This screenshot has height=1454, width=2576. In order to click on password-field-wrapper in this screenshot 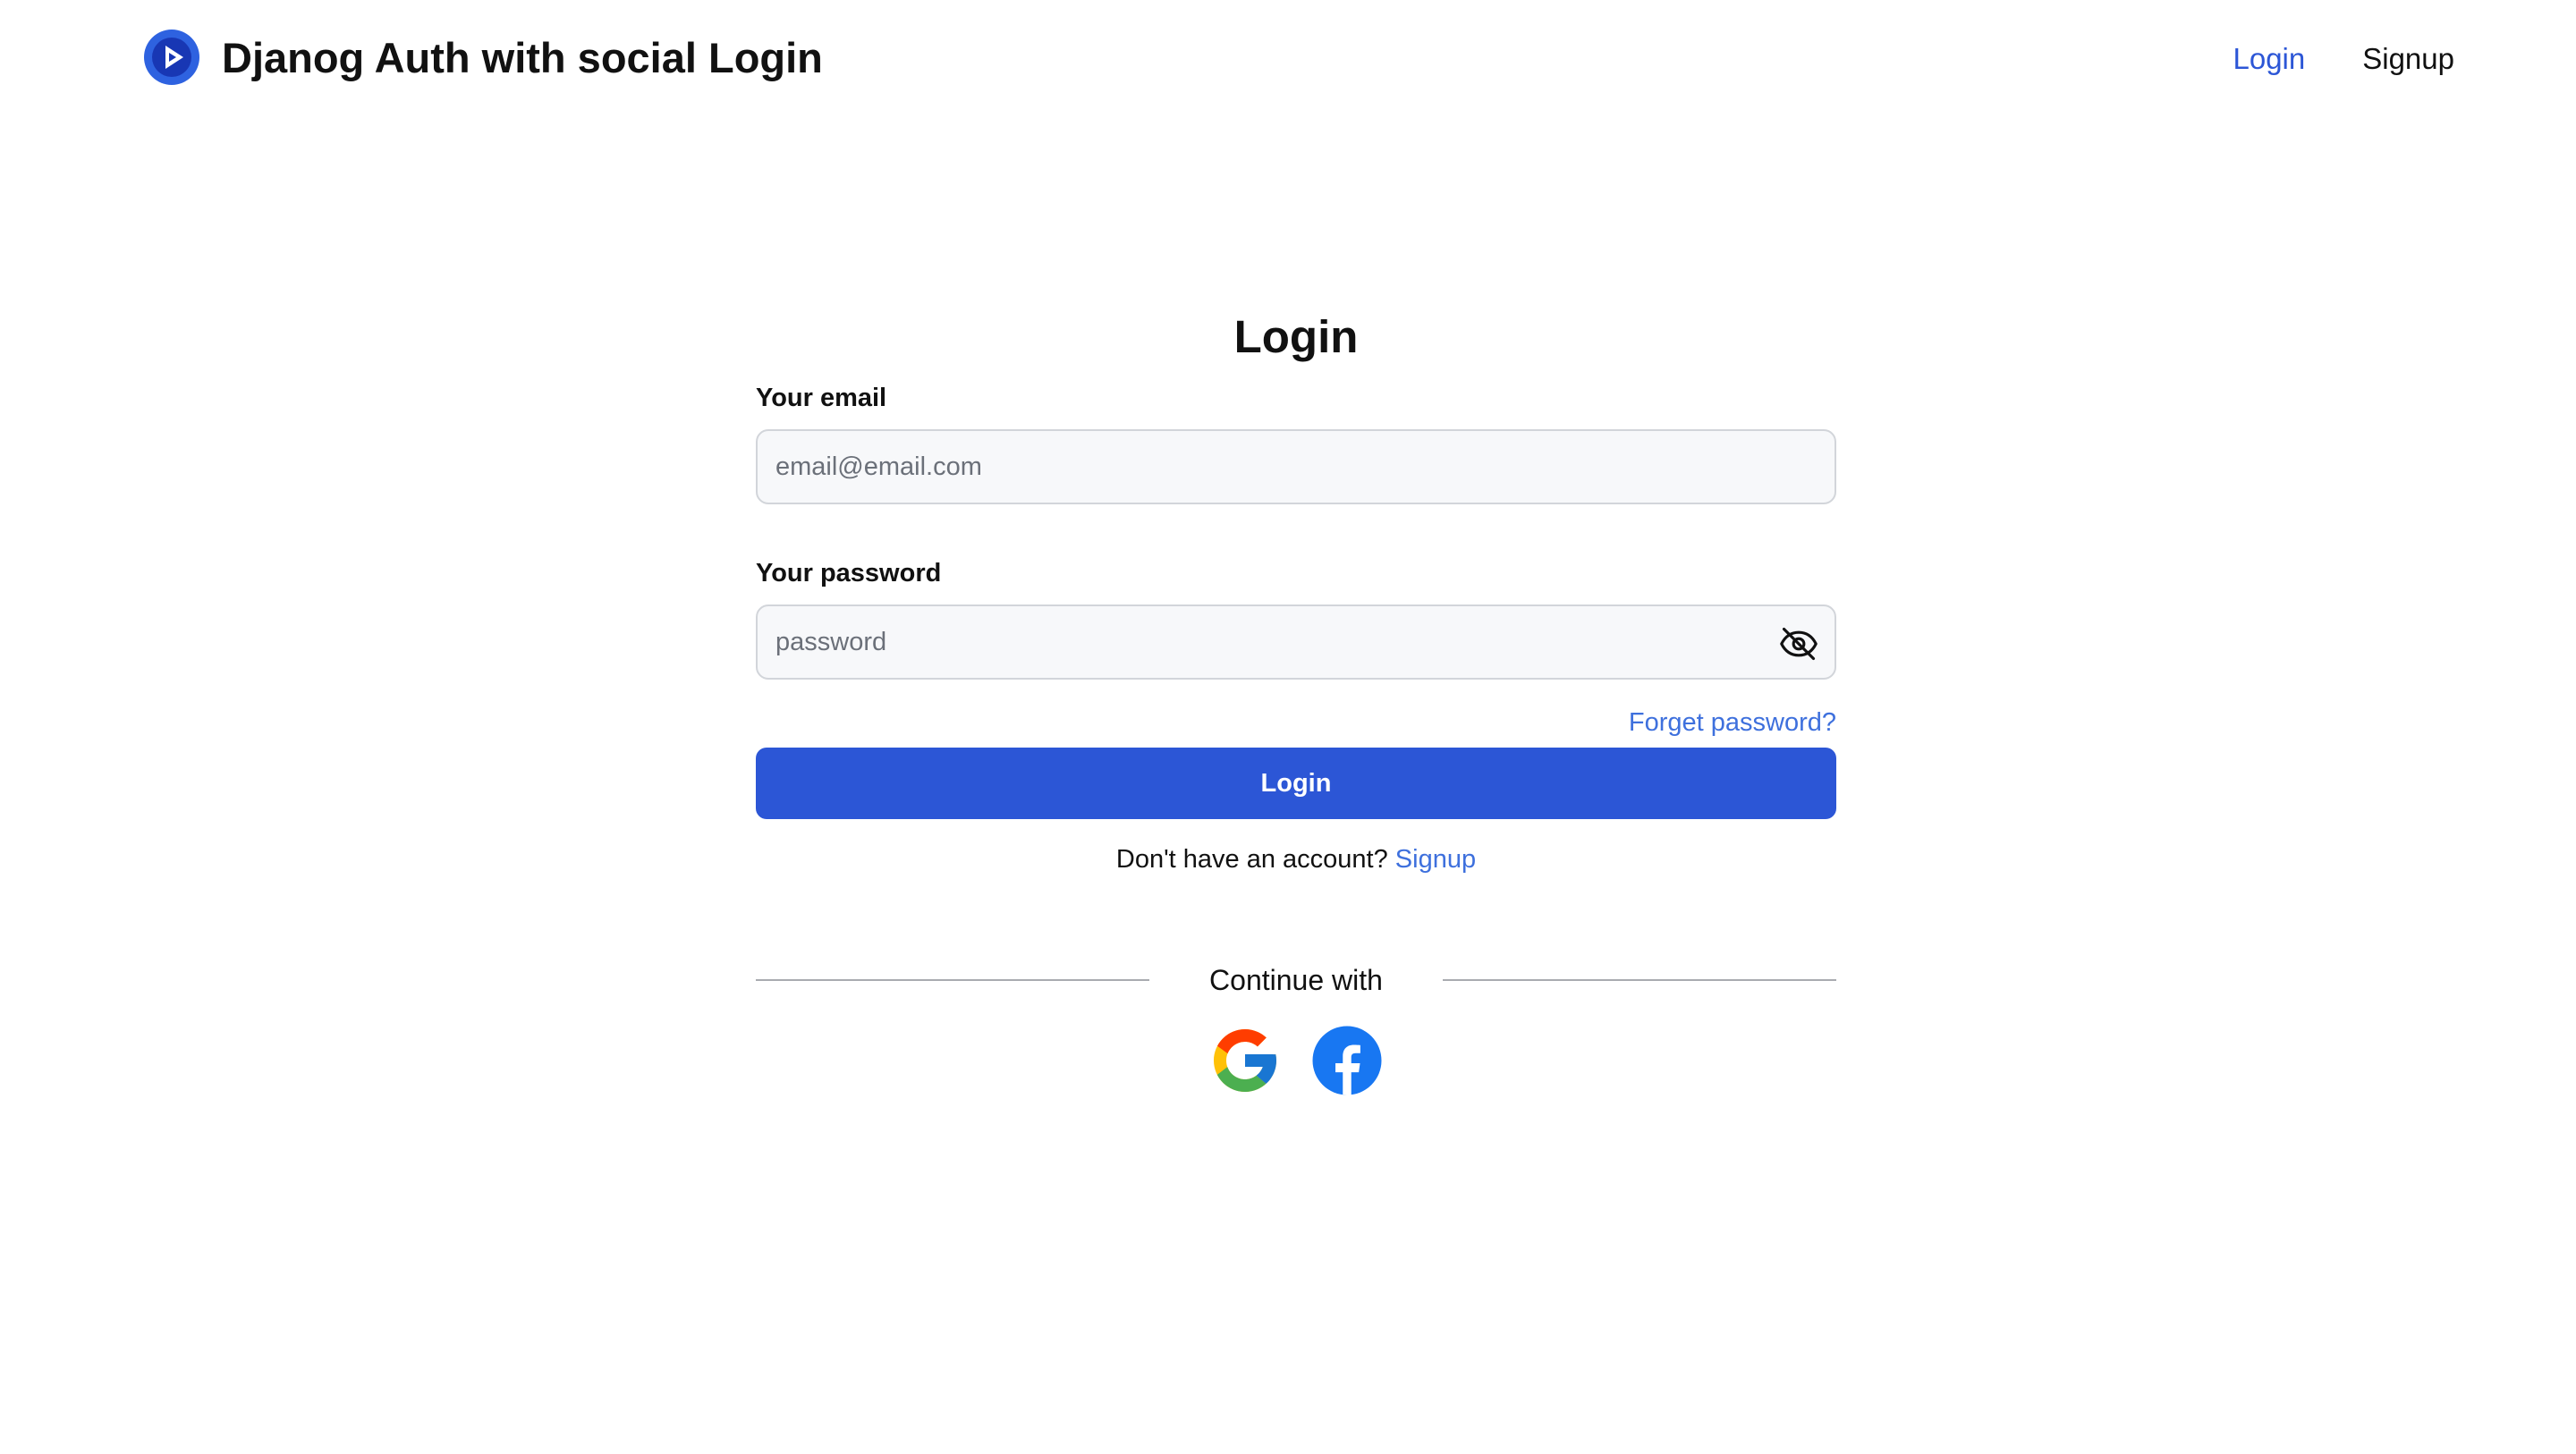, I will do `click(1296, 642)`.